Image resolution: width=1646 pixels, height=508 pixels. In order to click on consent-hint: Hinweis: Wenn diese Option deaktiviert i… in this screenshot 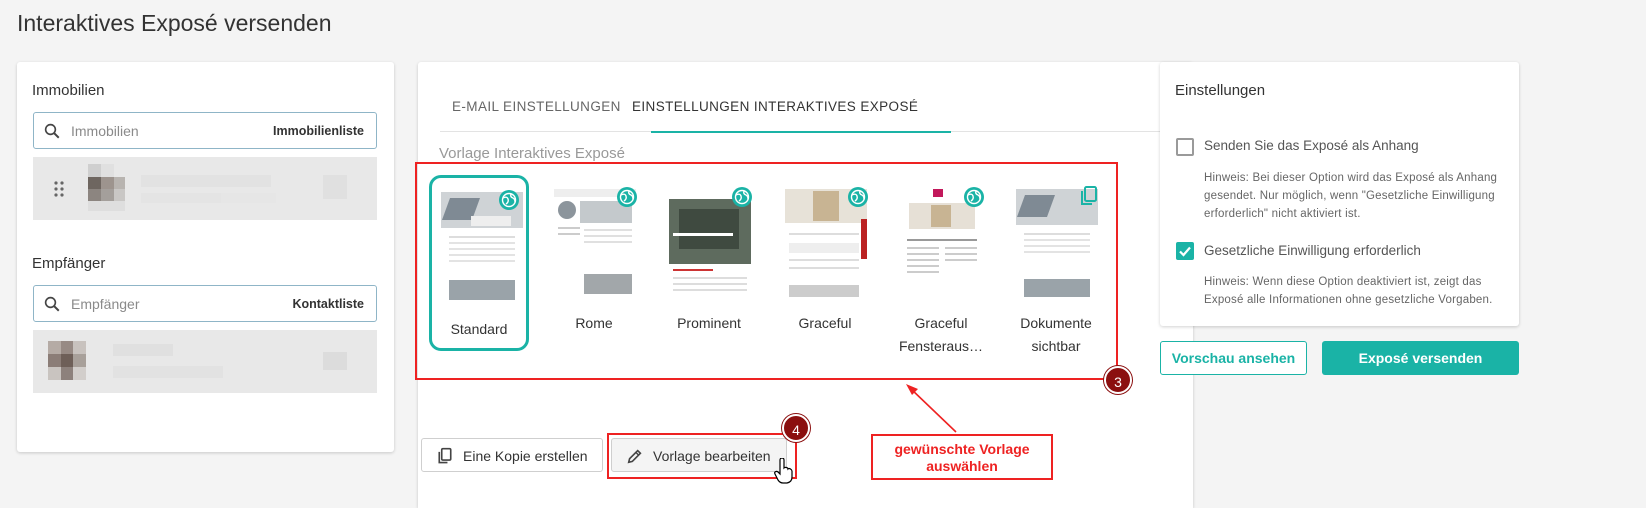, I will do `click(1348, 291)`.